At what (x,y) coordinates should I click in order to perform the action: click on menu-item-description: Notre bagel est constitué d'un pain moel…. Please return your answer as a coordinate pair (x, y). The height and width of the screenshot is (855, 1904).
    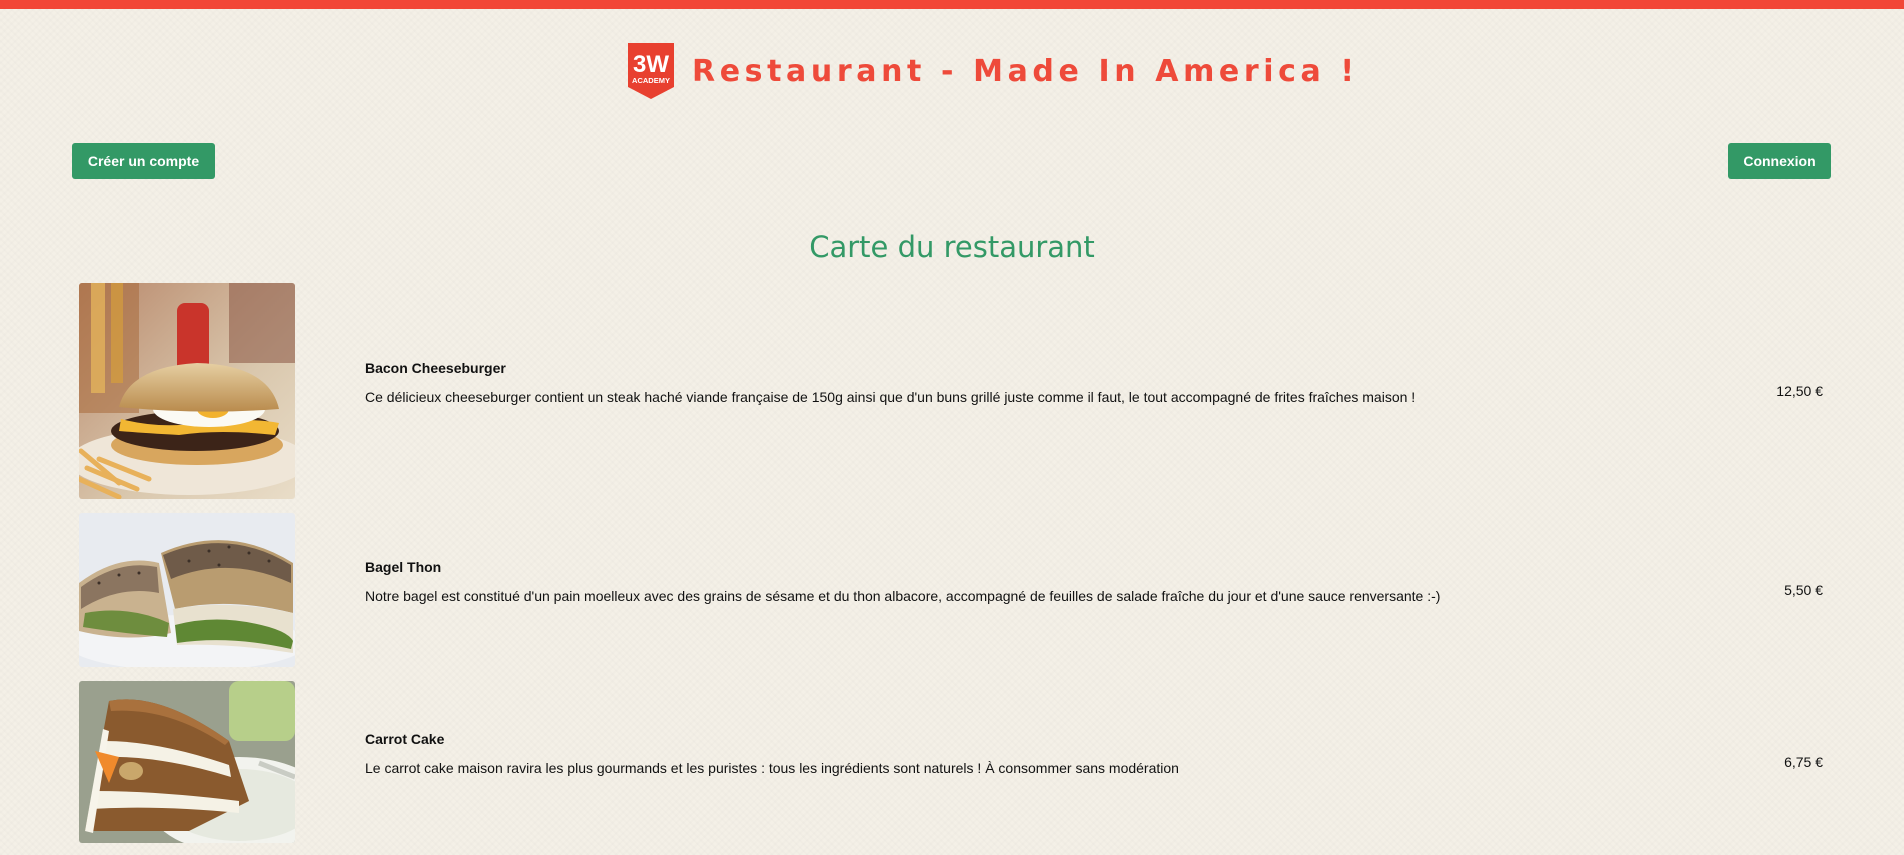
    Looking at the image, I should click on (903, 596).